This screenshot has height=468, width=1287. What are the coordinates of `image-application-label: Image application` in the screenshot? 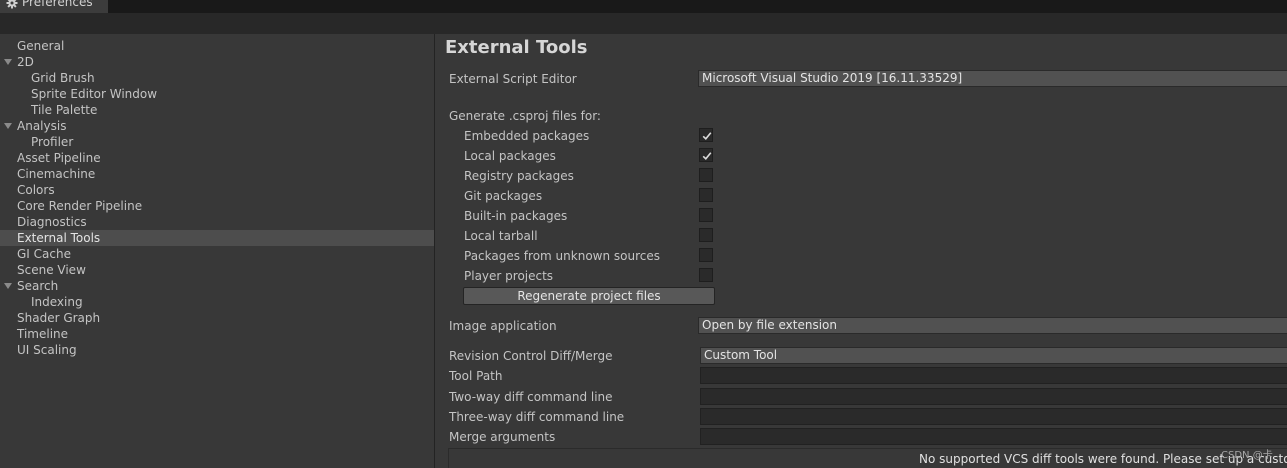 It's located at (503, 326).